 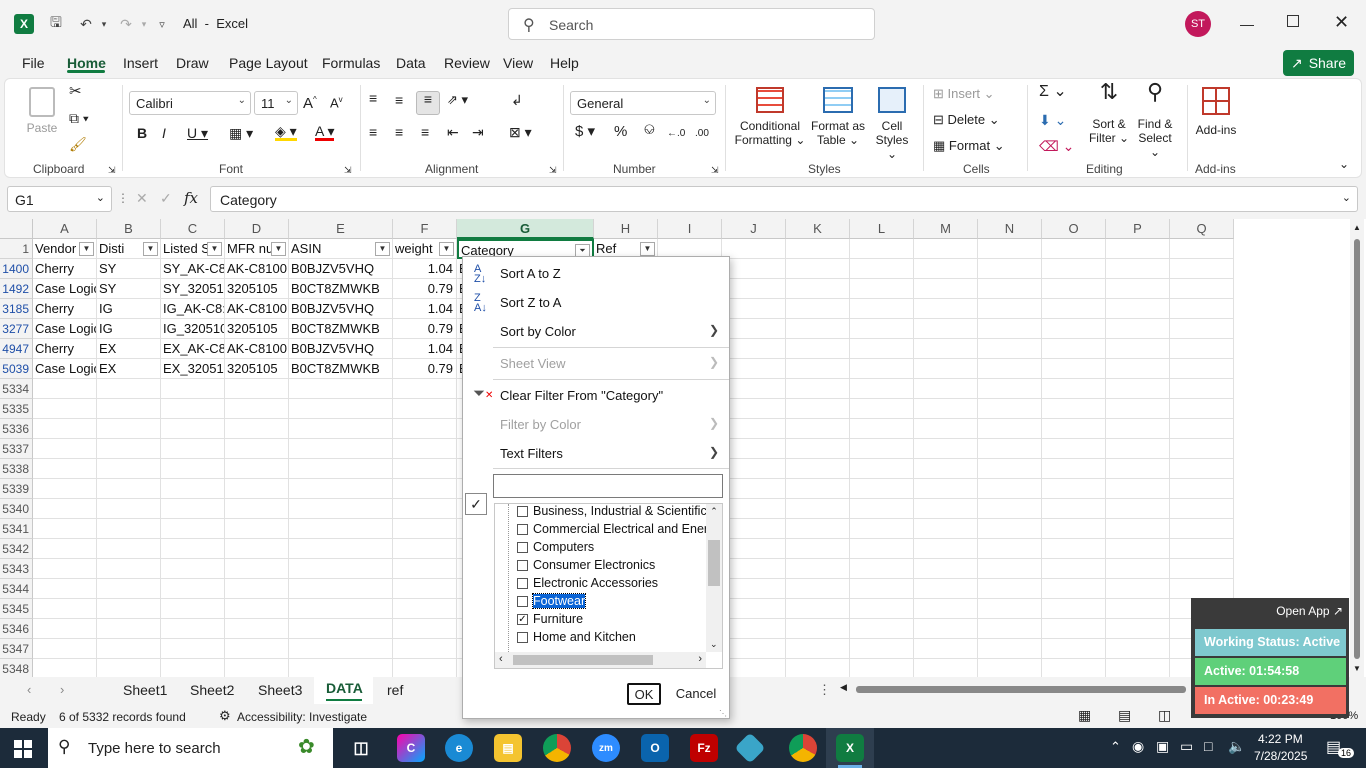 What do you see at coordinates (1109, 113) in the screenshot?
I see `sort-filter-button: ⇅ Sort & Filter ⌄` at bounding box center [1109, 113].